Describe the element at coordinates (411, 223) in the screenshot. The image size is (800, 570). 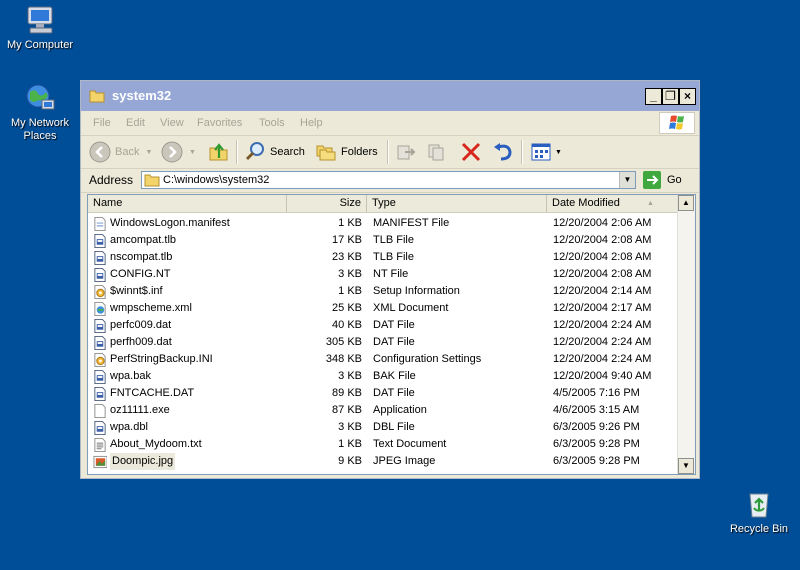
I see `file-type: MANIFEST File` at that location.